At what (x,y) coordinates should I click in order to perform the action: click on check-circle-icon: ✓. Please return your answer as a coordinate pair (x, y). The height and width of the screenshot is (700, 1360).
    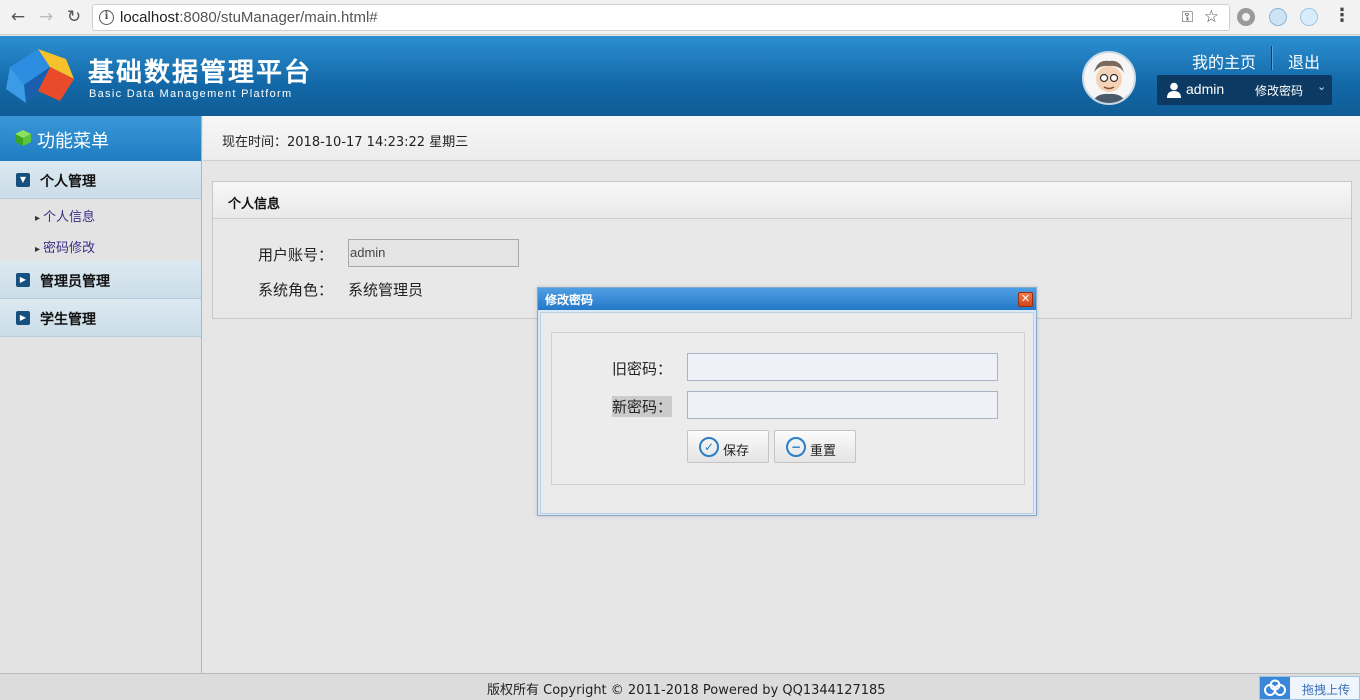
    Looking at the image, I should click on (709, 447).